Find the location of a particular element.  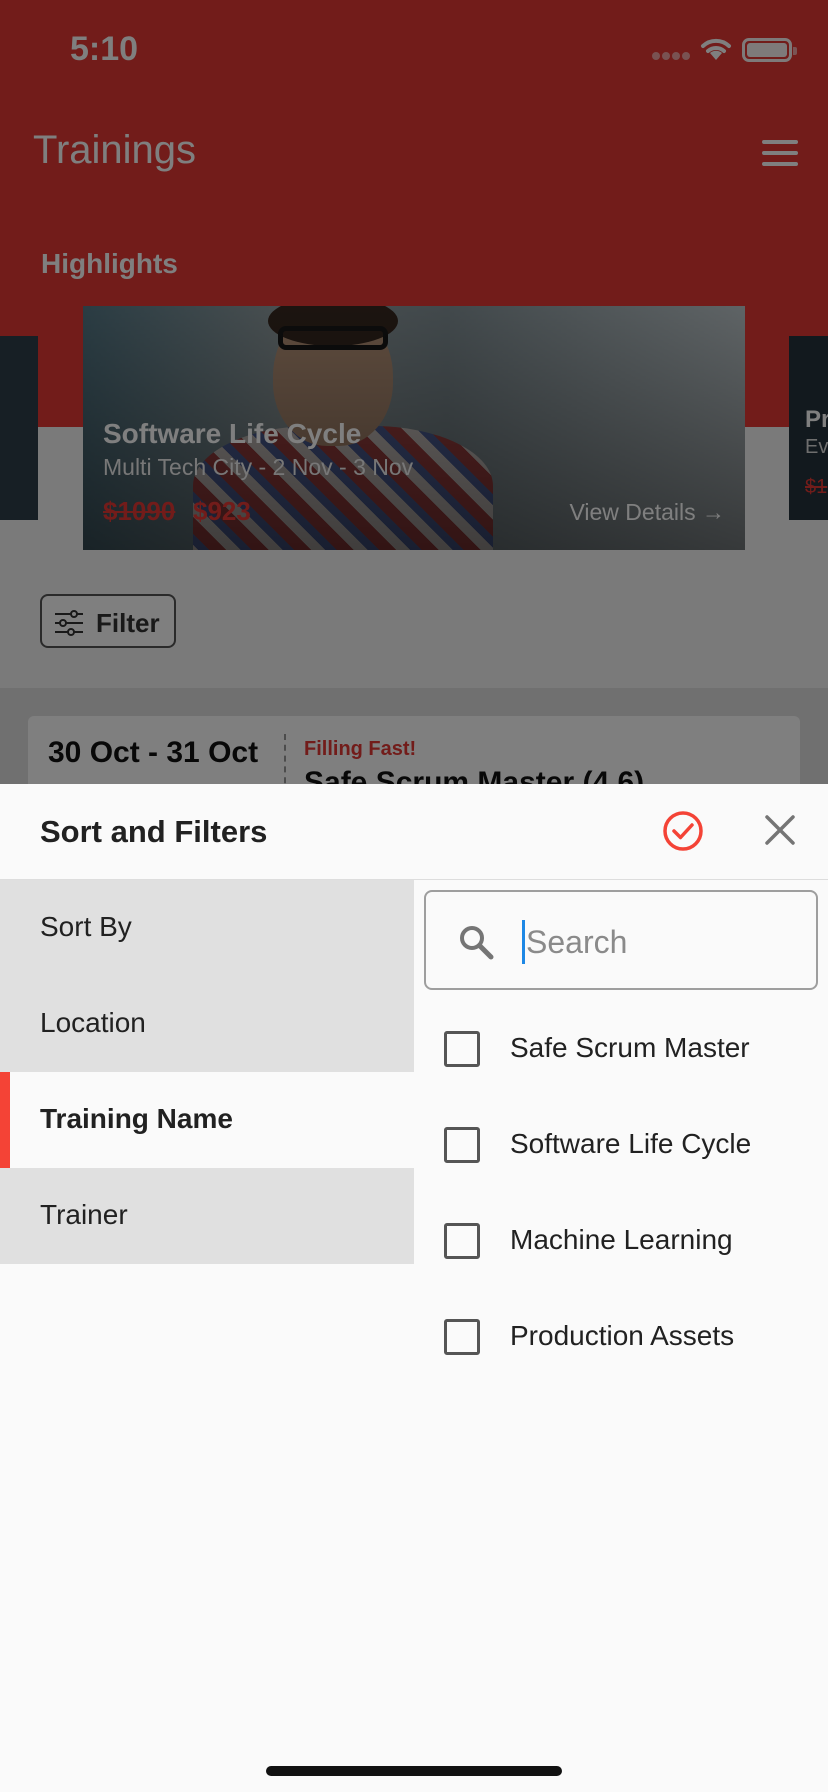

search-icon is located at coordinates (477, 943).